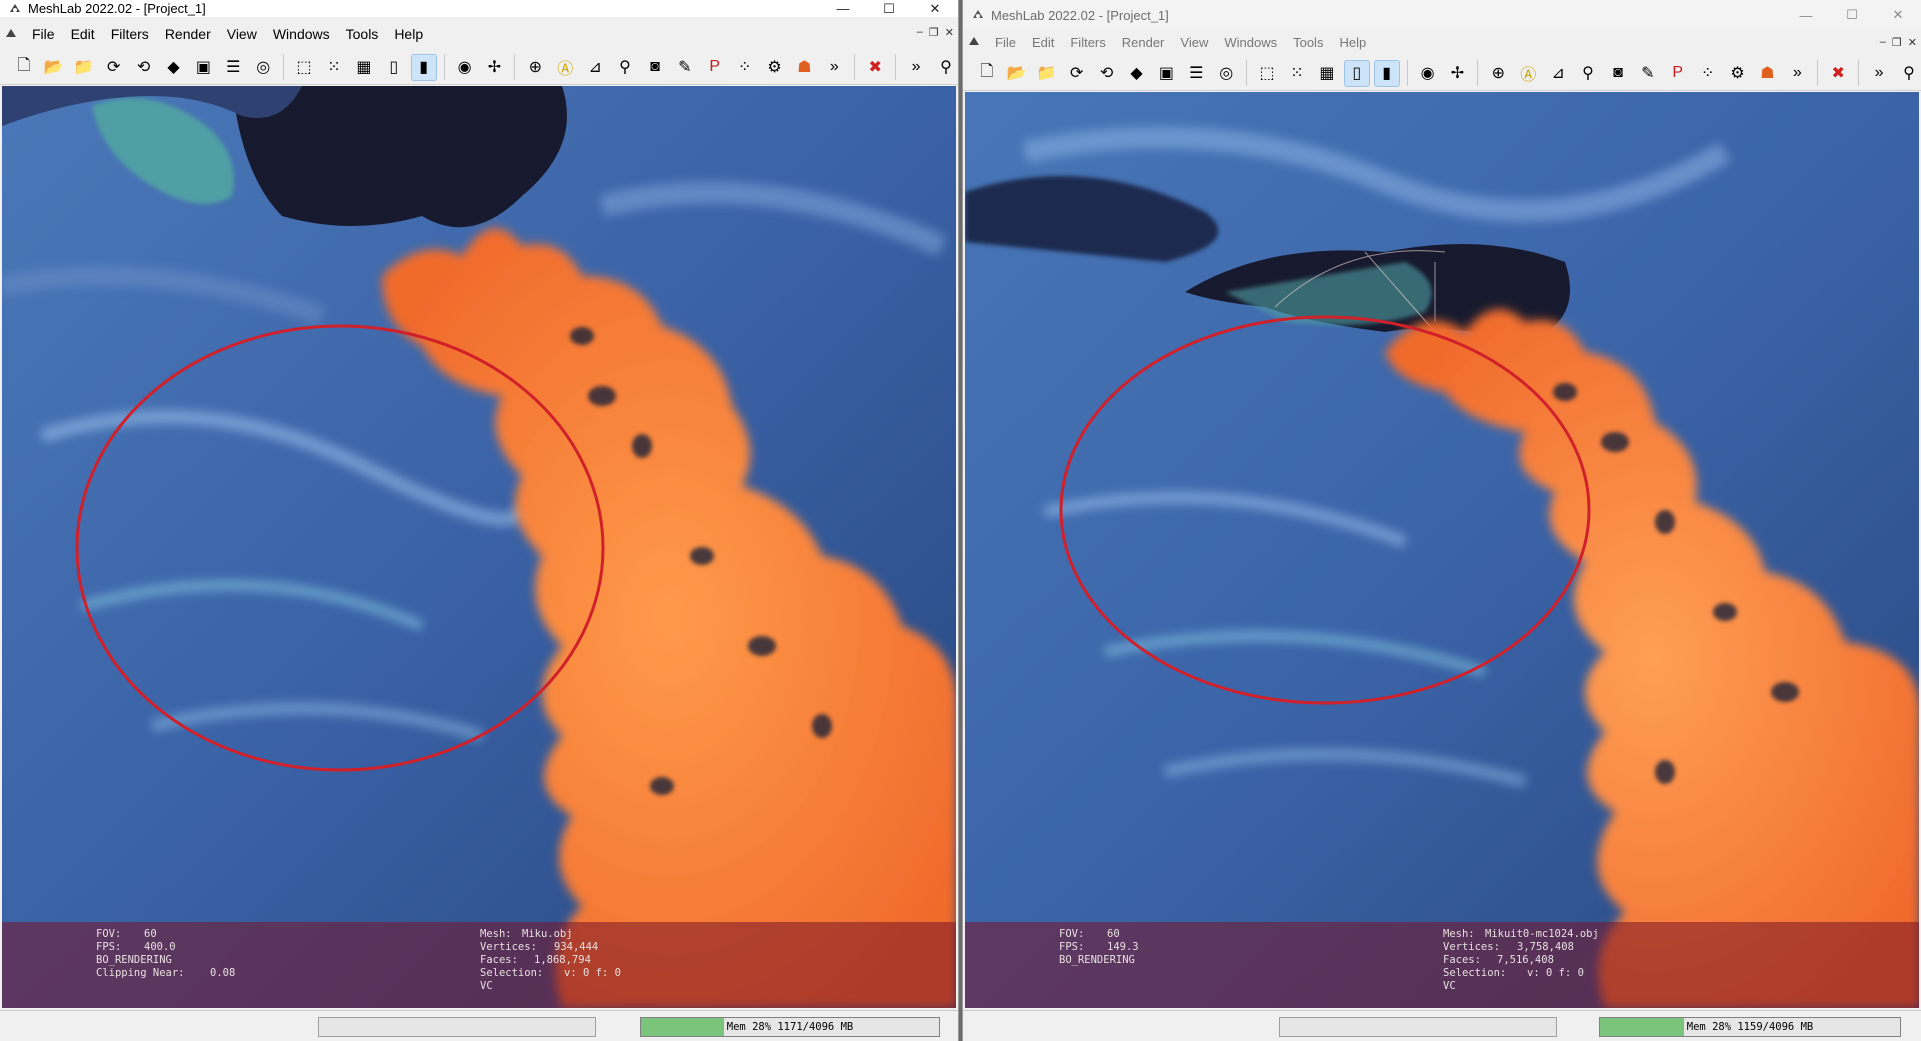 Image resolution: width=1921 pixels, height=1041 pixels. I want to click on info-key: Vertices:, so click(1471, 947).